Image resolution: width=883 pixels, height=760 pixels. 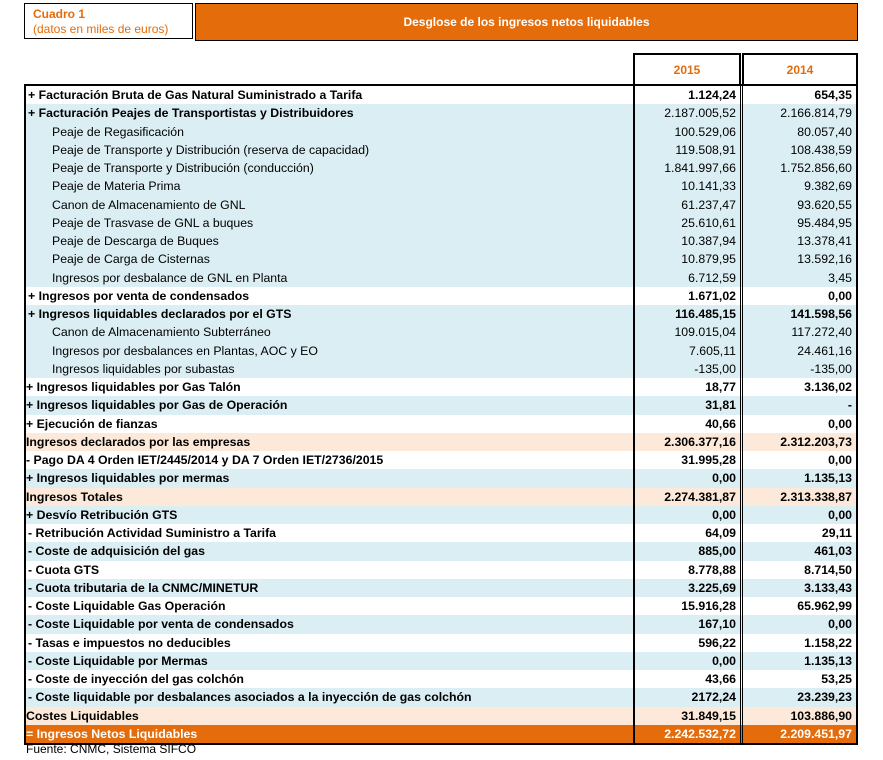 I want to click on value-2015: 116.485,15, so click(x=687, y=314).